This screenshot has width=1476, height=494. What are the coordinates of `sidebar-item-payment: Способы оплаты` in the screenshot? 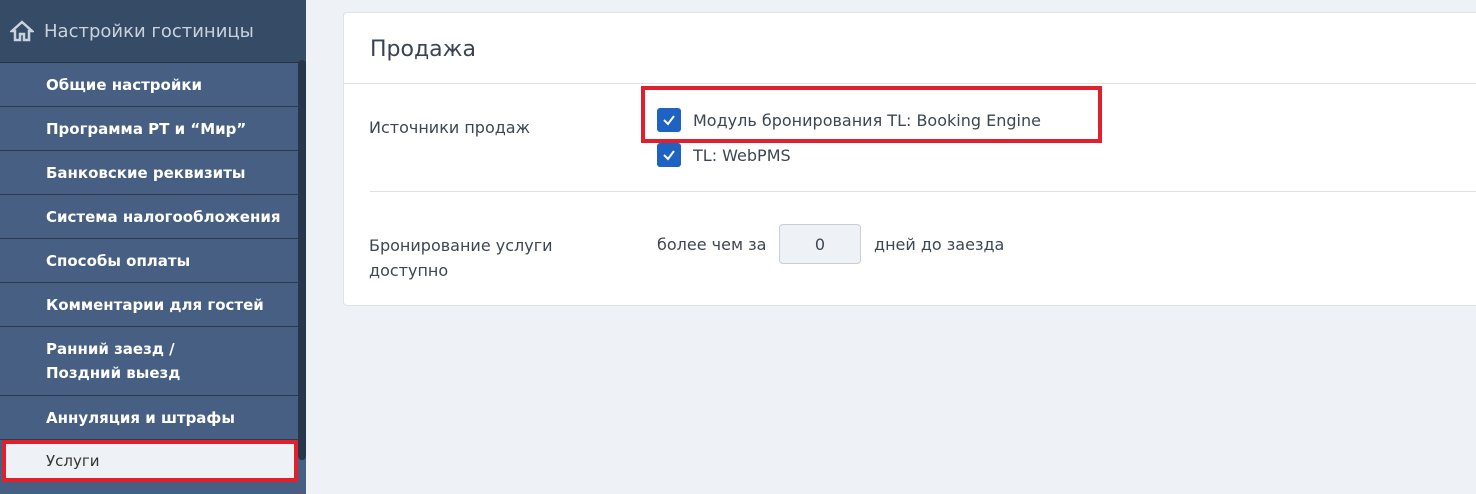 It's located at (149, 261).